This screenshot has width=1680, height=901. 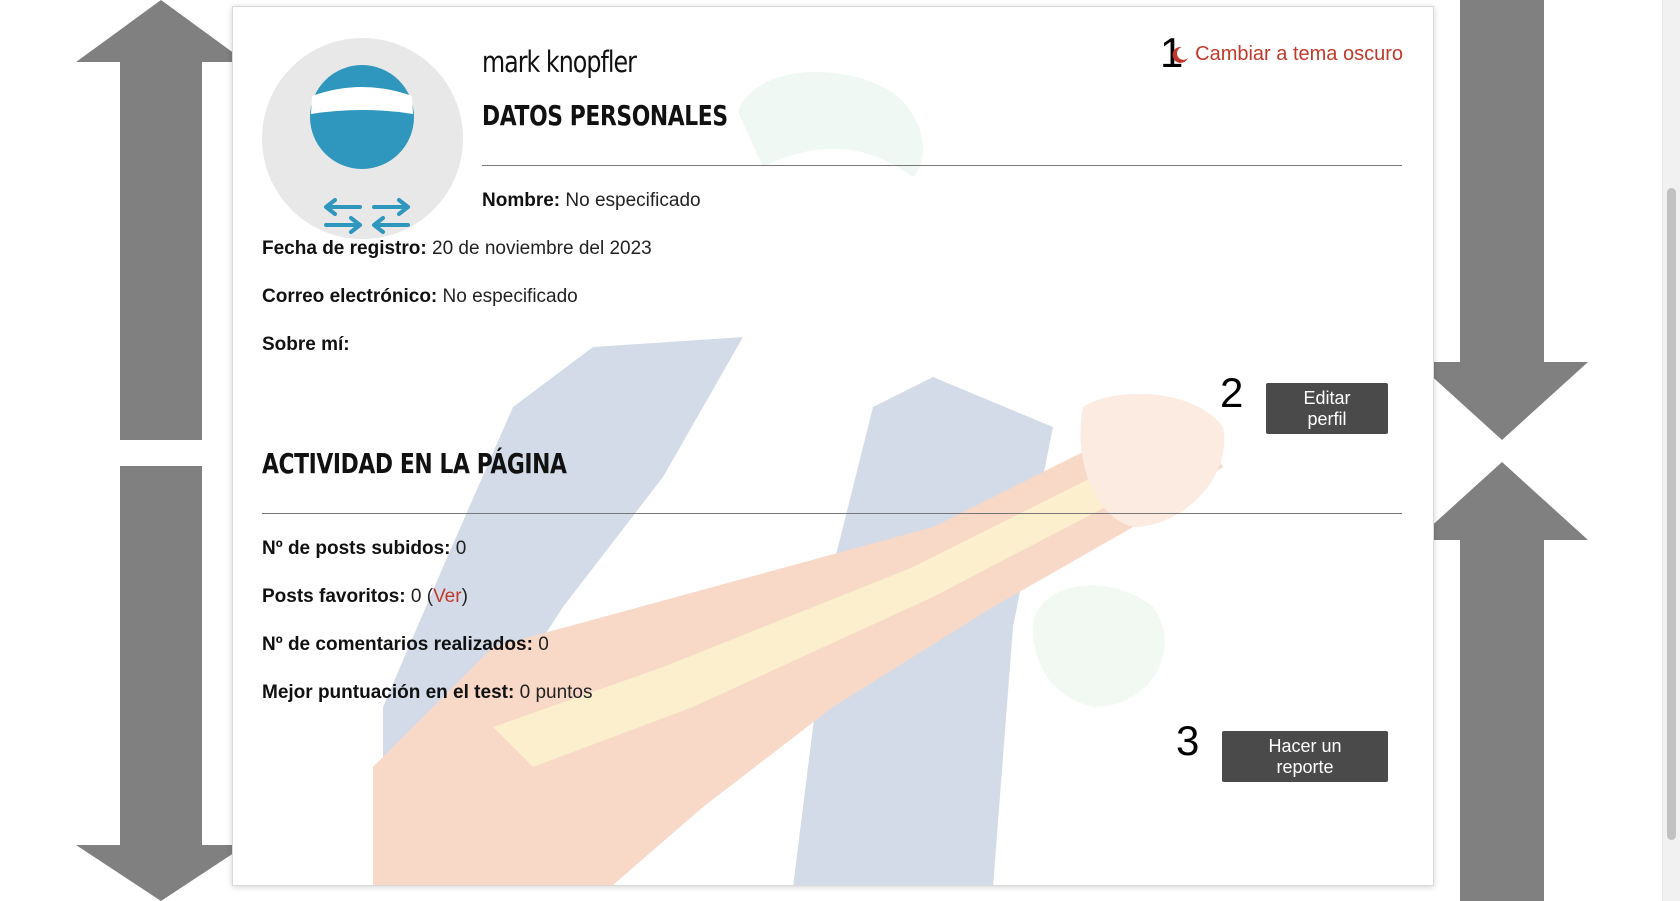 What do you see at coordinates (556, 692) in the screenshot?
I see `field-value: 0 puntos` at bounding box center [556, 692].